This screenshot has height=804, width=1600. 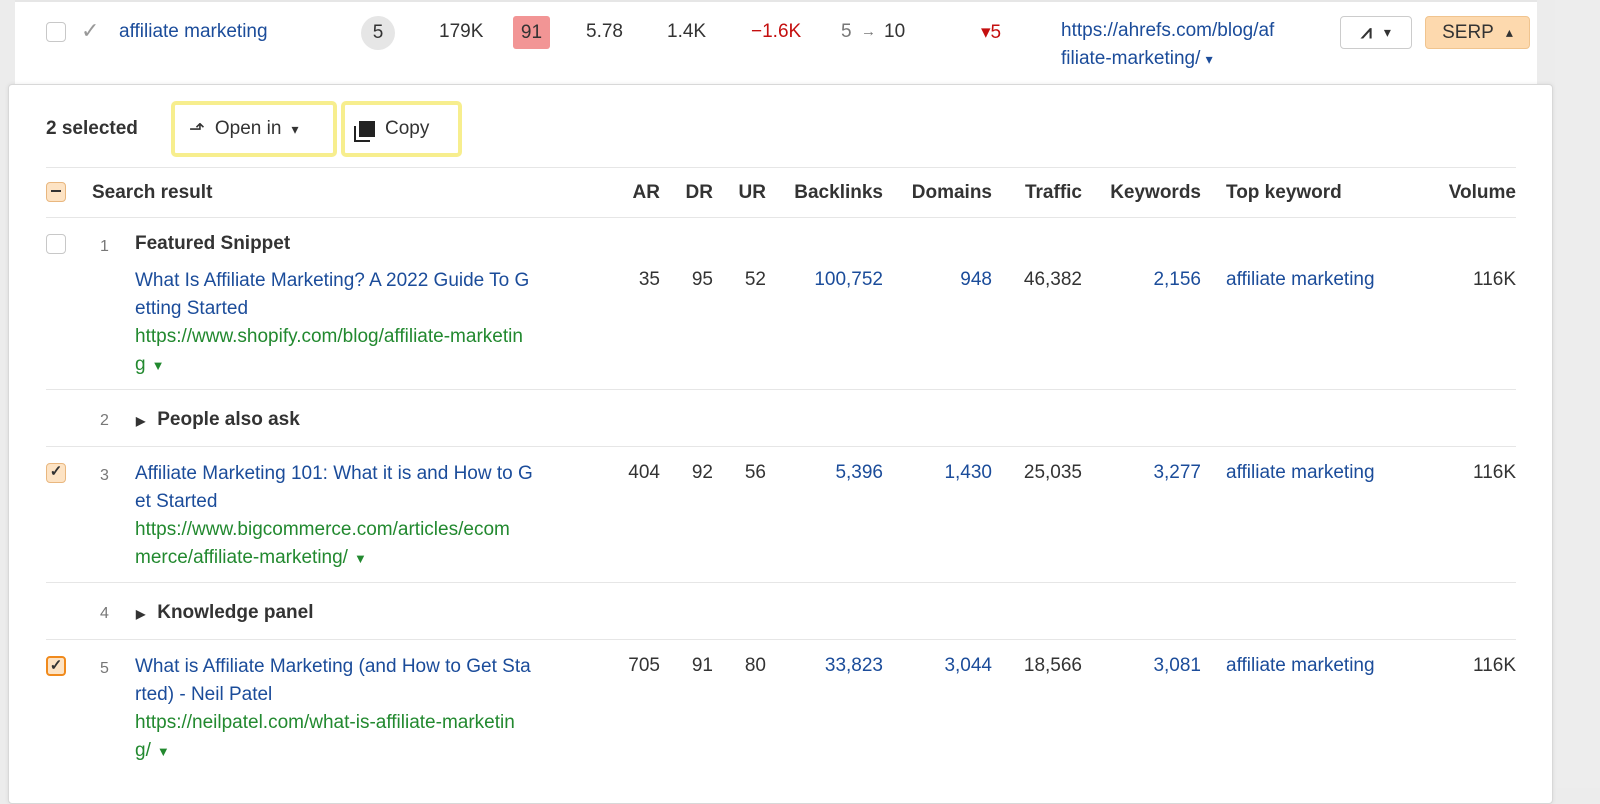 What do you see at coordinates (143, 750) in the screenshot?
I see `url-text: g/` at bounding box center [143, 750].